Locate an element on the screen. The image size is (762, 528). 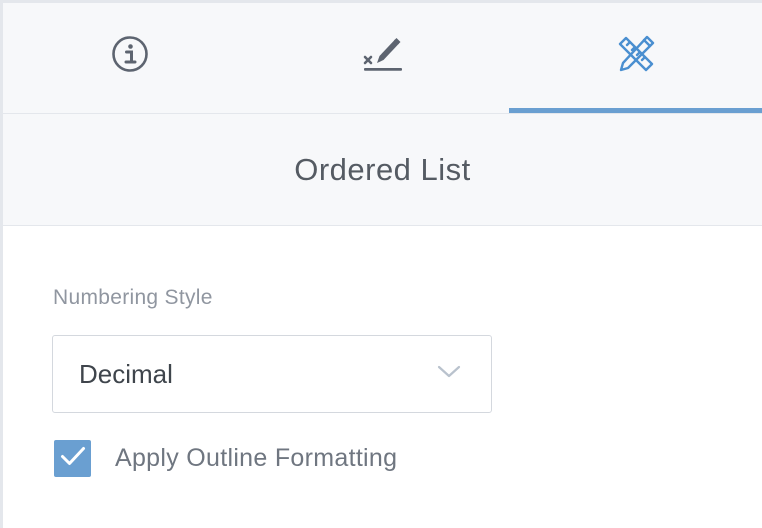
outline-formatting-label: Apply Outline Formatting is located at coordinates (256, 458).